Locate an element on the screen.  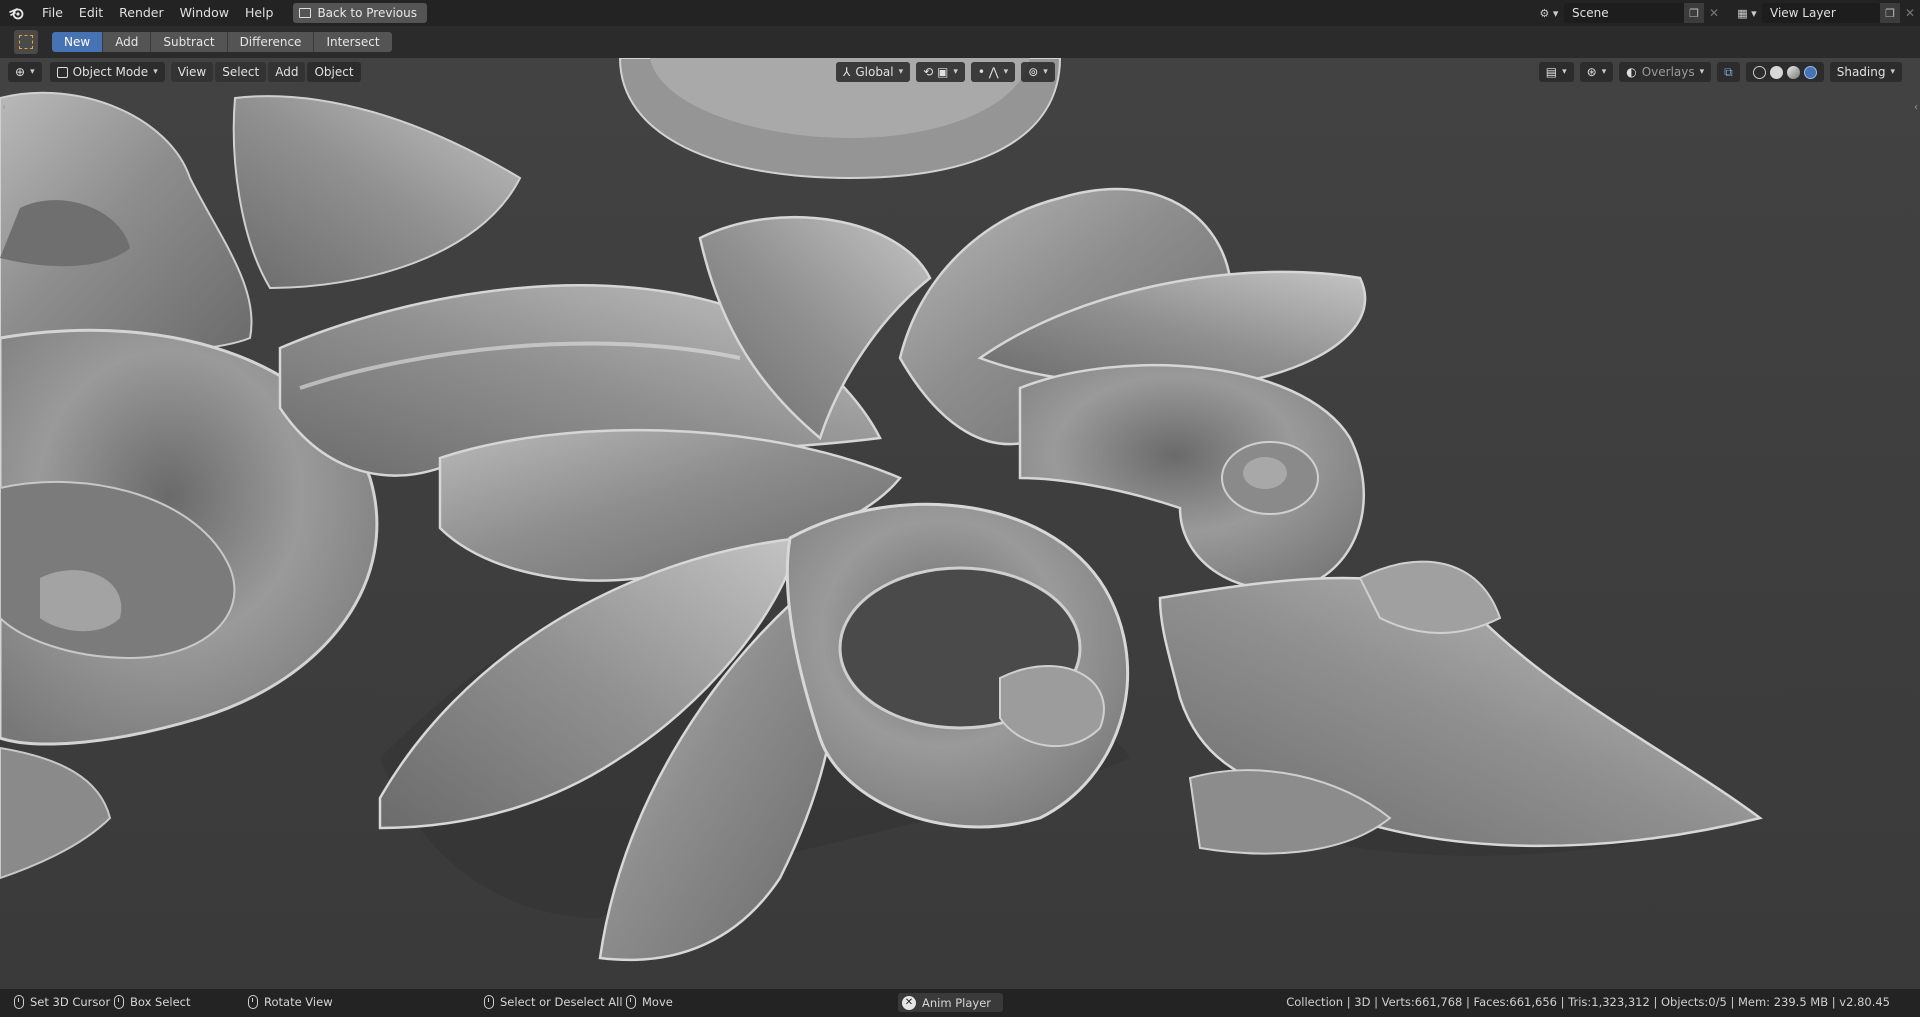
hint-move: Move is located at coordinates (649, 1002).